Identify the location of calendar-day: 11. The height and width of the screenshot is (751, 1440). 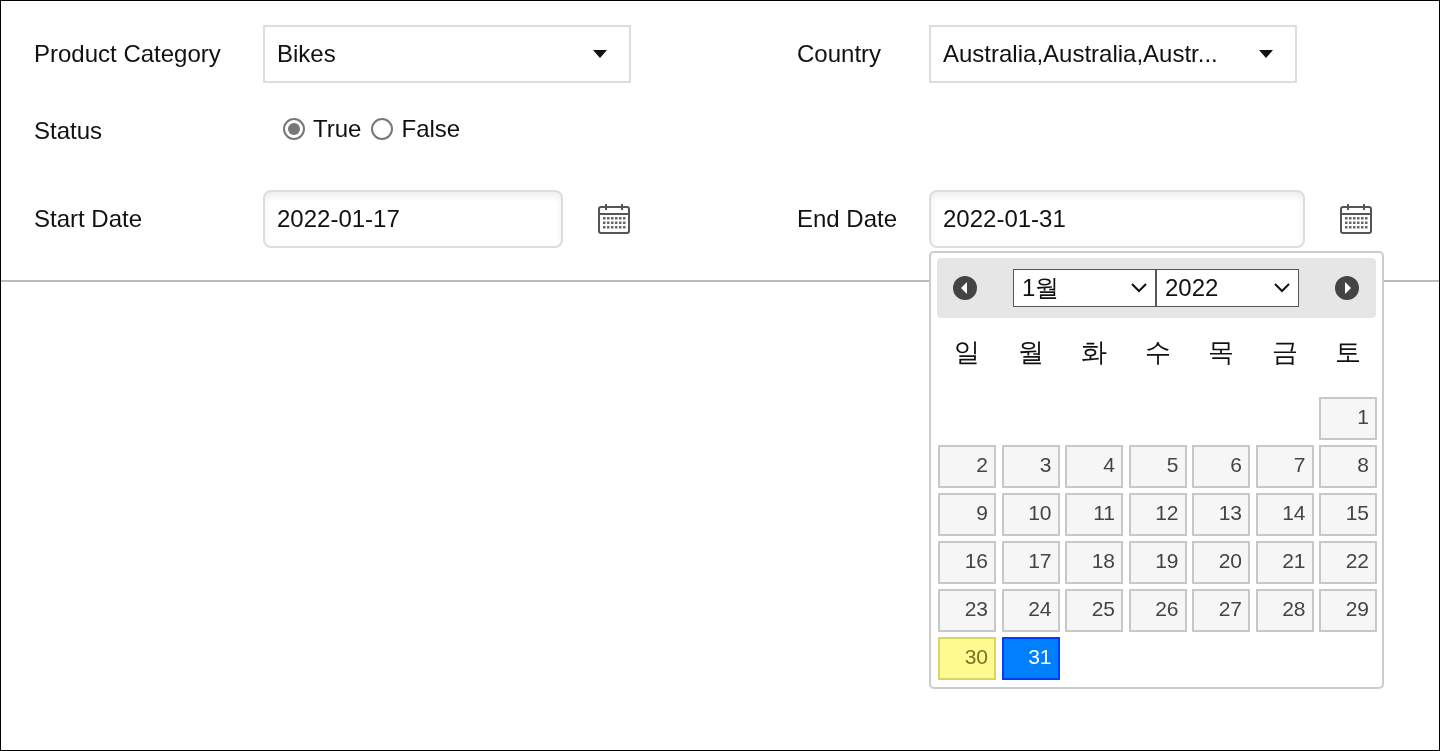
(1094, 514).